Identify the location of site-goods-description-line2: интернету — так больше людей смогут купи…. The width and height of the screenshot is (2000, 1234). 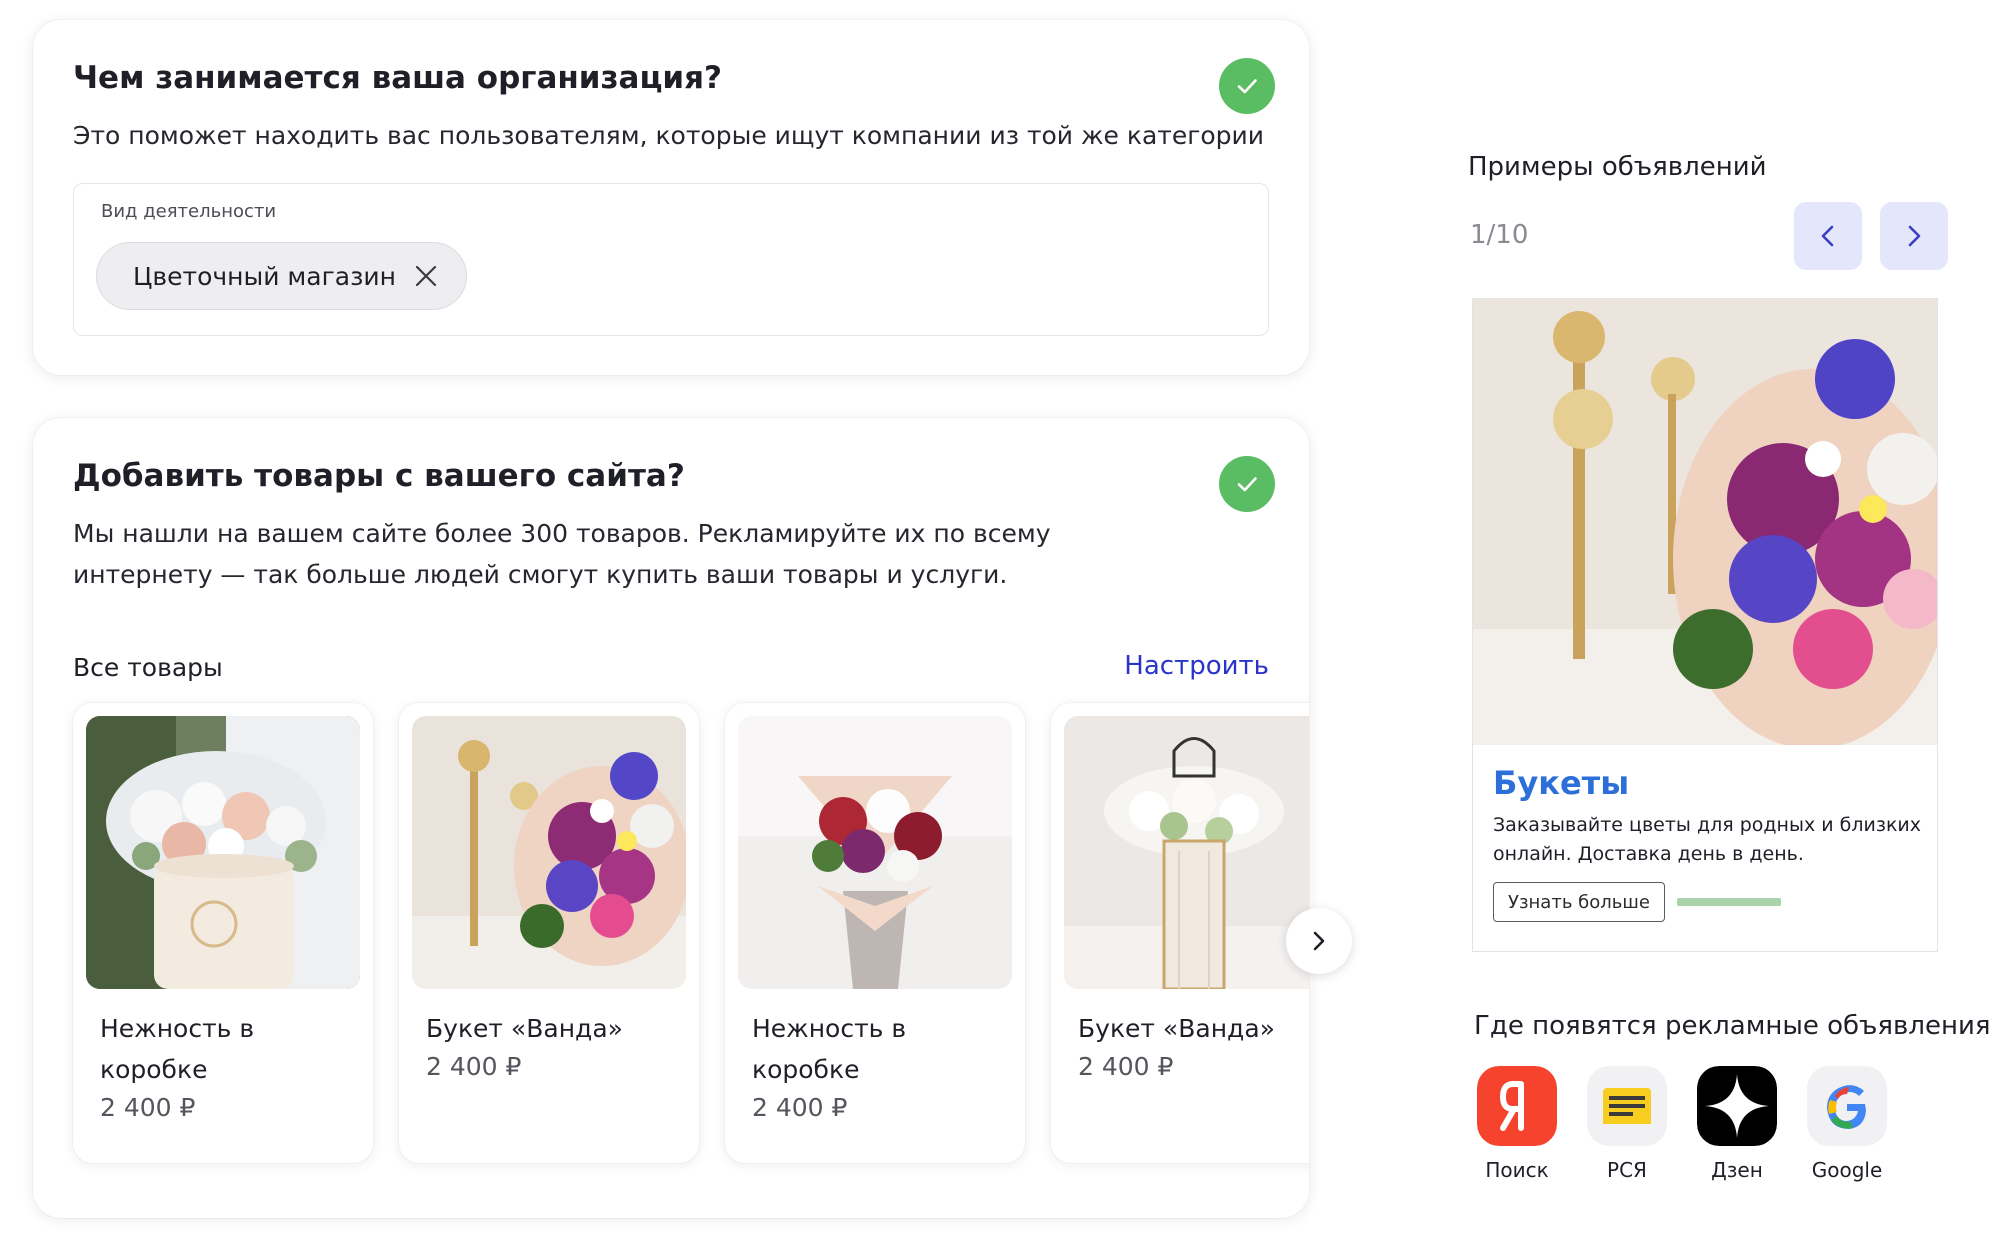
(540, 574).